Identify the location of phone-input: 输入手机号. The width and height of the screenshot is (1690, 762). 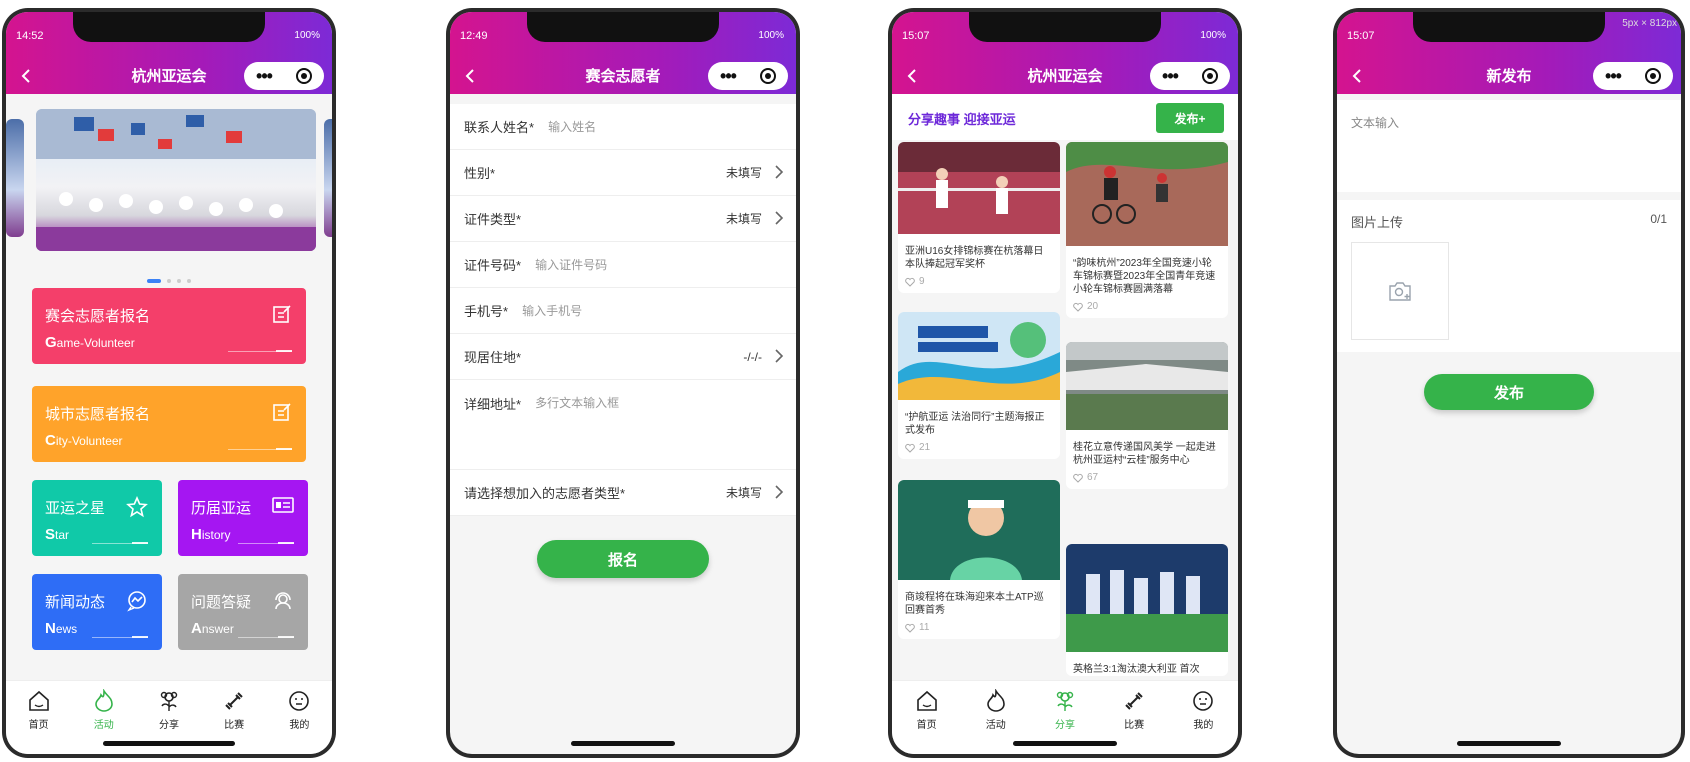
(552, 310).